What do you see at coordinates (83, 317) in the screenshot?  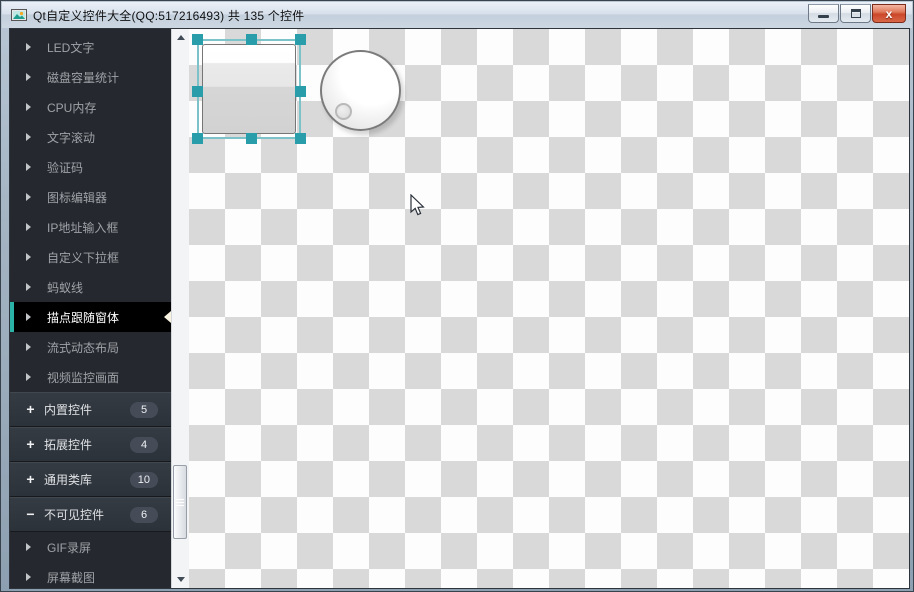 I see `sidebar-item-label: 描点跟随窗体` at bounding box center [83, 317].